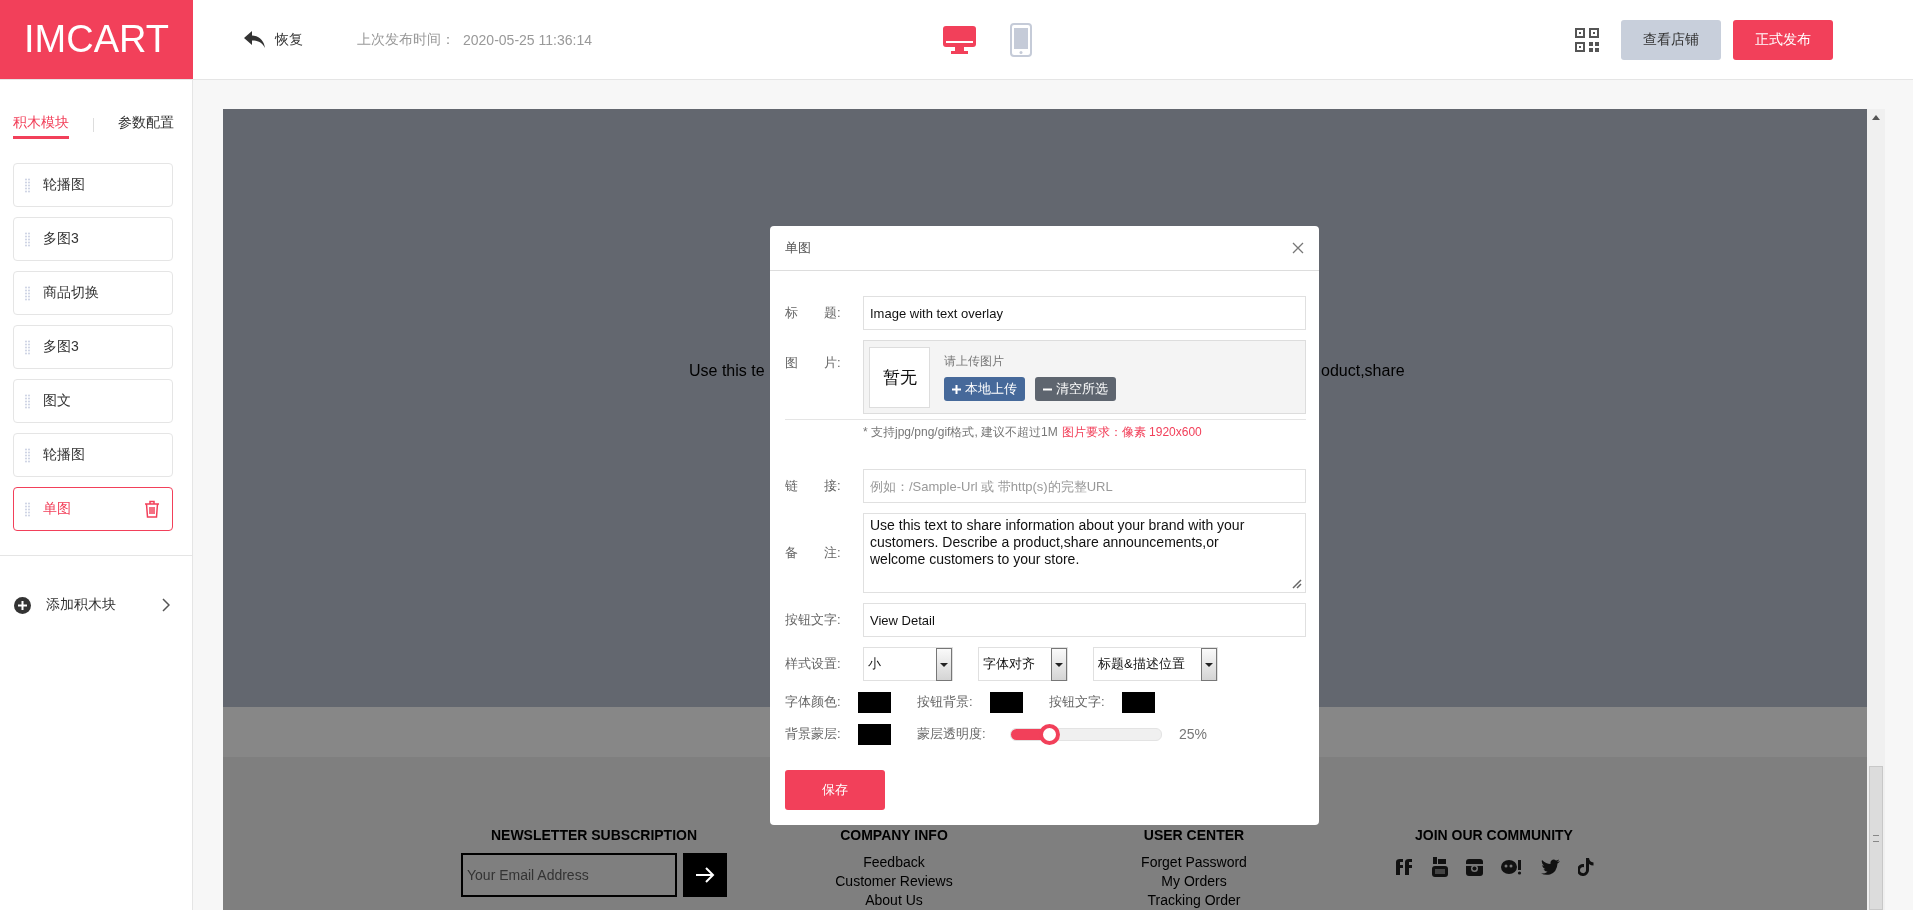  Describe the element at coordinates (952, 734) in the screenshot. I see `field-label: 蒙层透明度:` at that location.